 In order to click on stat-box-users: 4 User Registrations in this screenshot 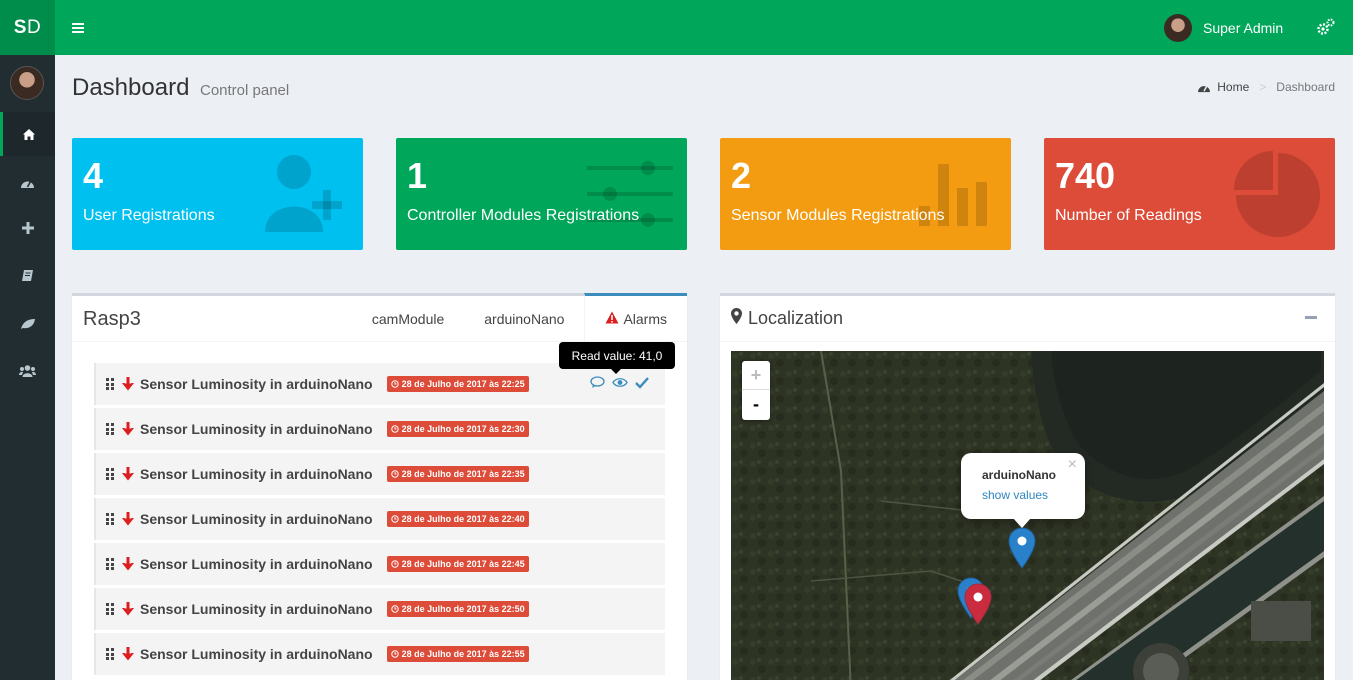, I will do `click(217, 194)`.